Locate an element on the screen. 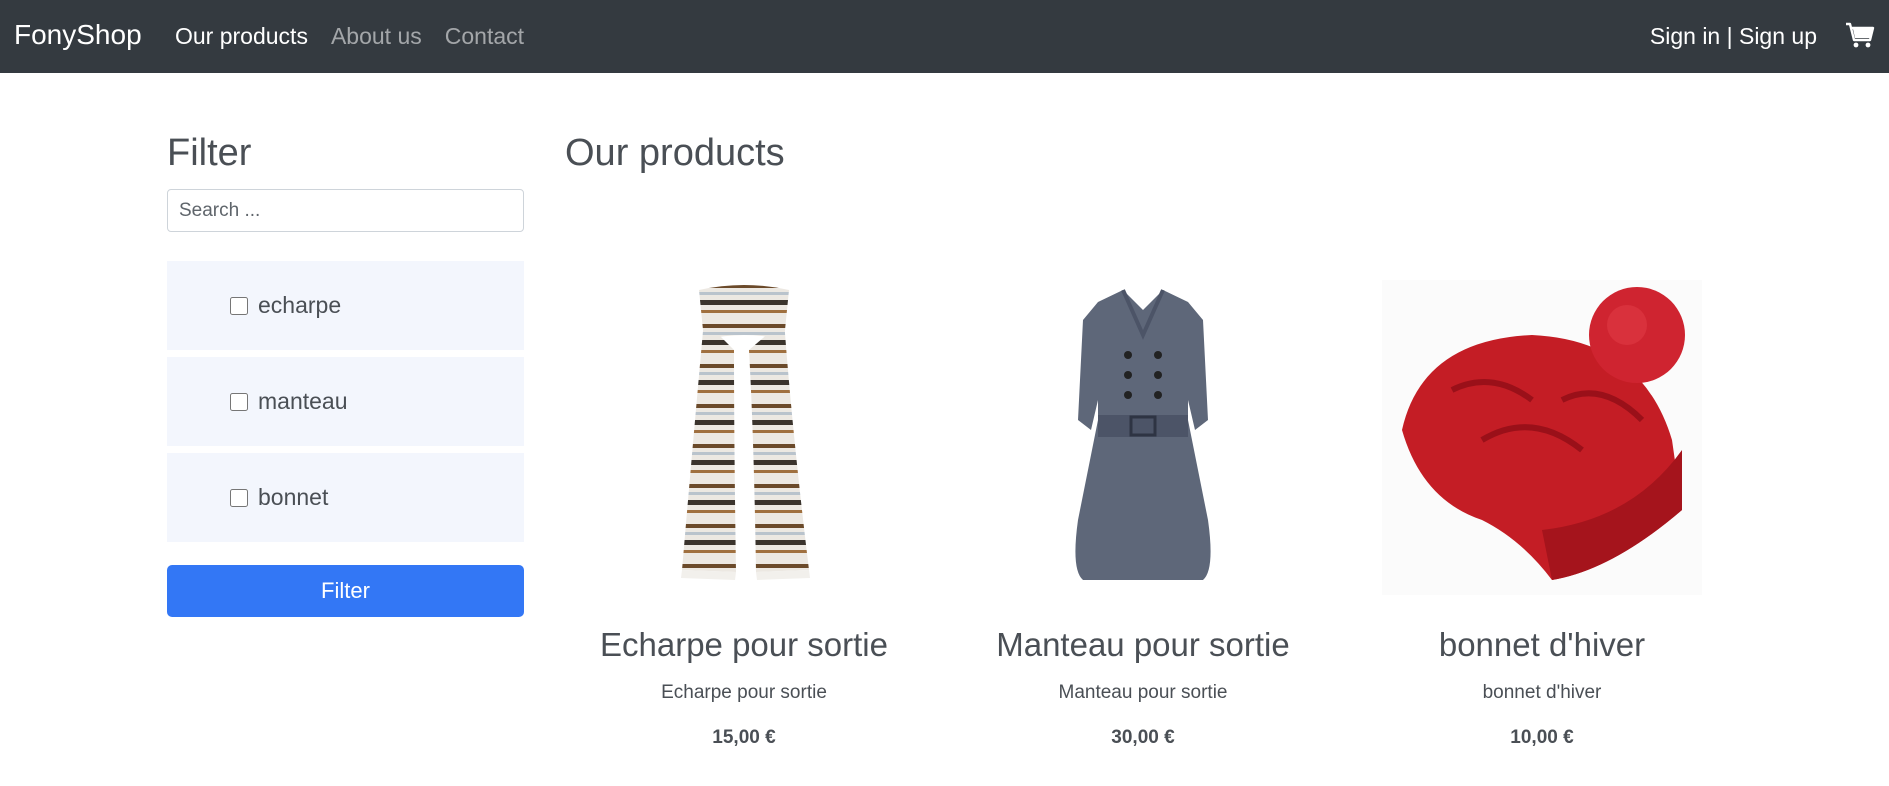 Image resolution: width=1889 pixels, height=786 pixels. cart-icon is located at coordinates (1860, 35).